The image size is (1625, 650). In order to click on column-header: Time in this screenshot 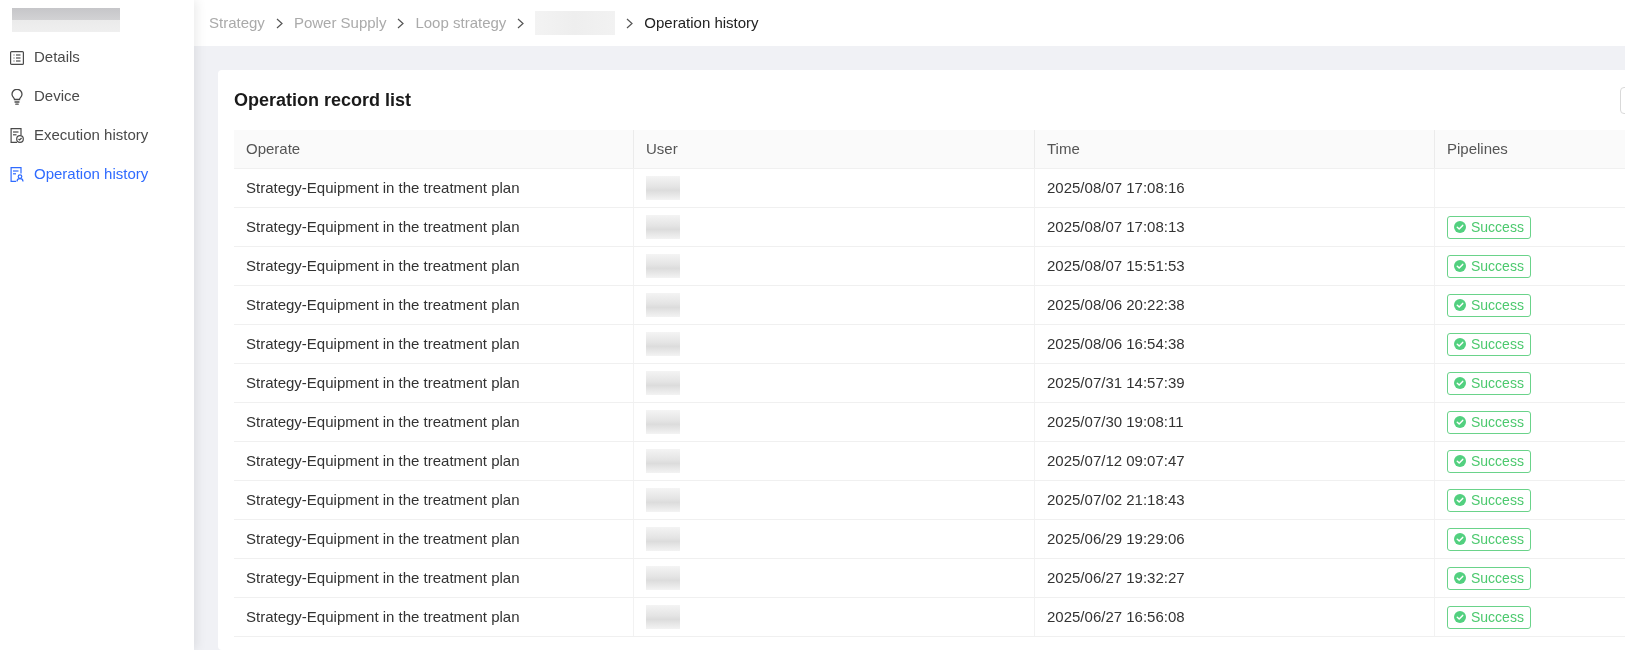, I will do `click(1235, 149)`.